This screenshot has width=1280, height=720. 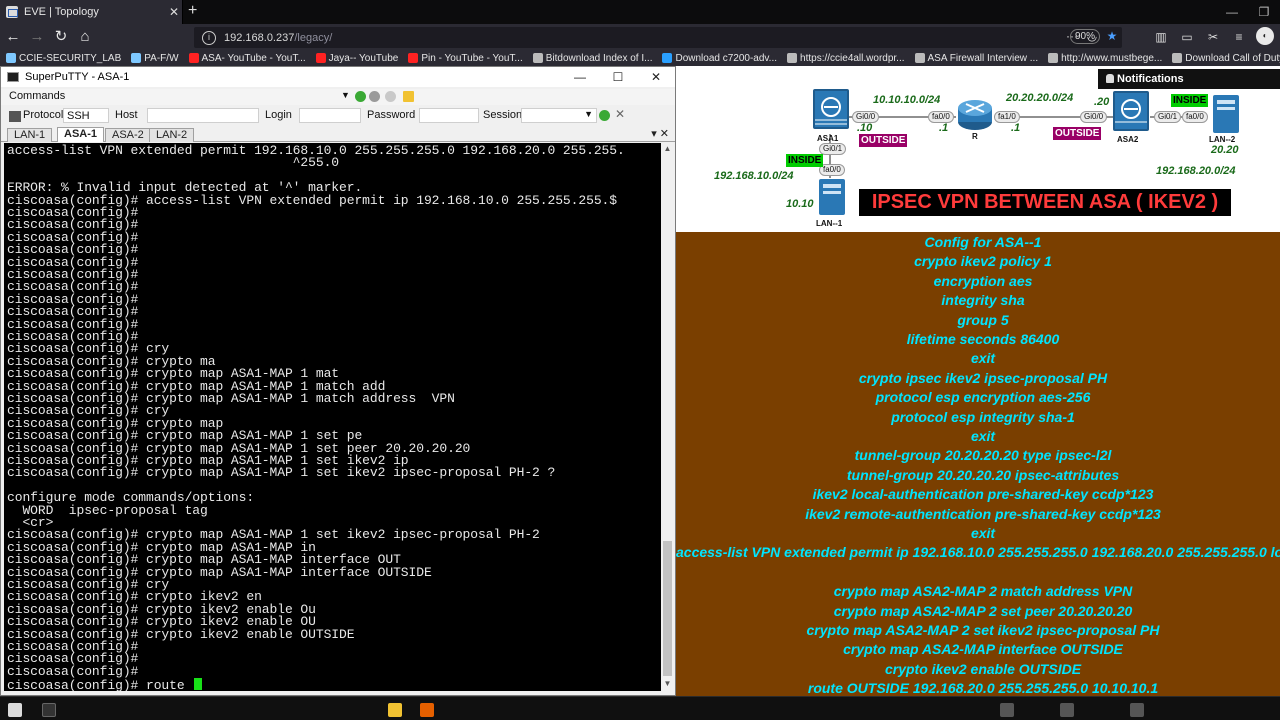 What do you see at coordinates (203, 115) in the screenshot?
I see `host-input` at bounding box center [203, 115].